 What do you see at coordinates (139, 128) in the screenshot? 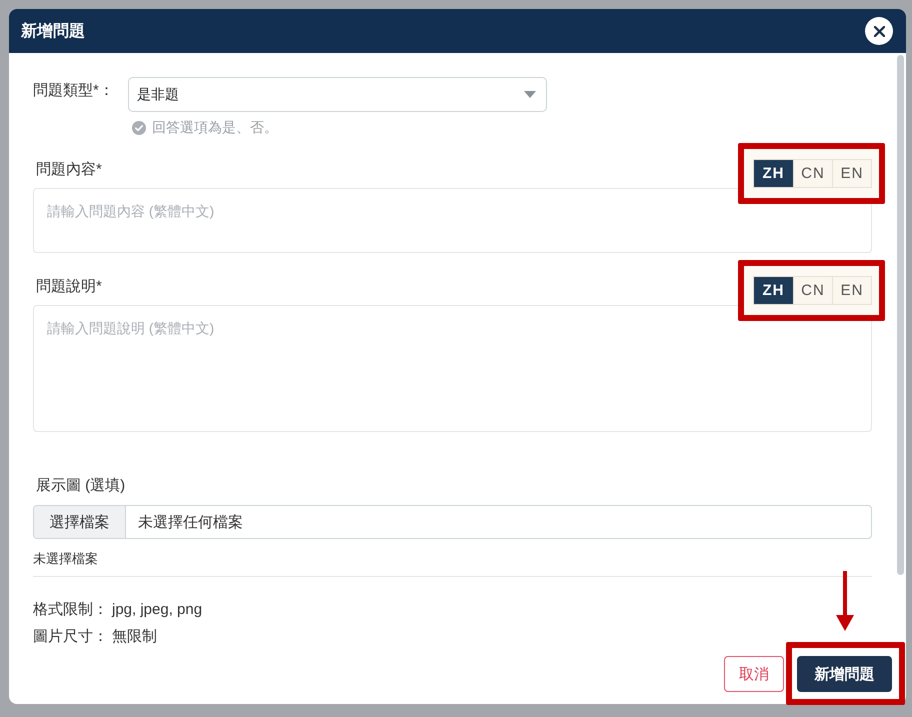
I see `check-circle-icon` at bounding box center [139, 128].